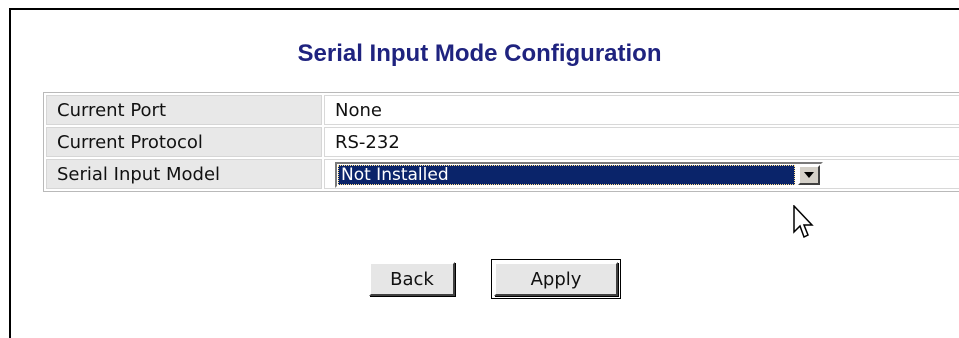 The height and width of the screenshot is (338, 959). What do you see at coordinates (184, 174) in the screenshot?
I see `serial-input-model-label: Serial Input Model` at bounding box center [184, 174].